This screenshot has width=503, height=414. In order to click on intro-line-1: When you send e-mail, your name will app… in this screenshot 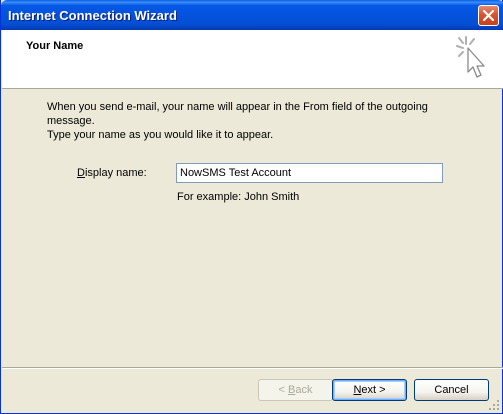, I will do `click(237, 114)`.